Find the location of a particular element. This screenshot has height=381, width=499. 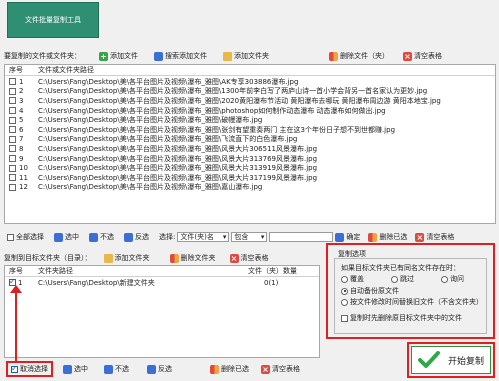

cancel-select-checkbox: 取消选择 is located at coordinates (29, 369).